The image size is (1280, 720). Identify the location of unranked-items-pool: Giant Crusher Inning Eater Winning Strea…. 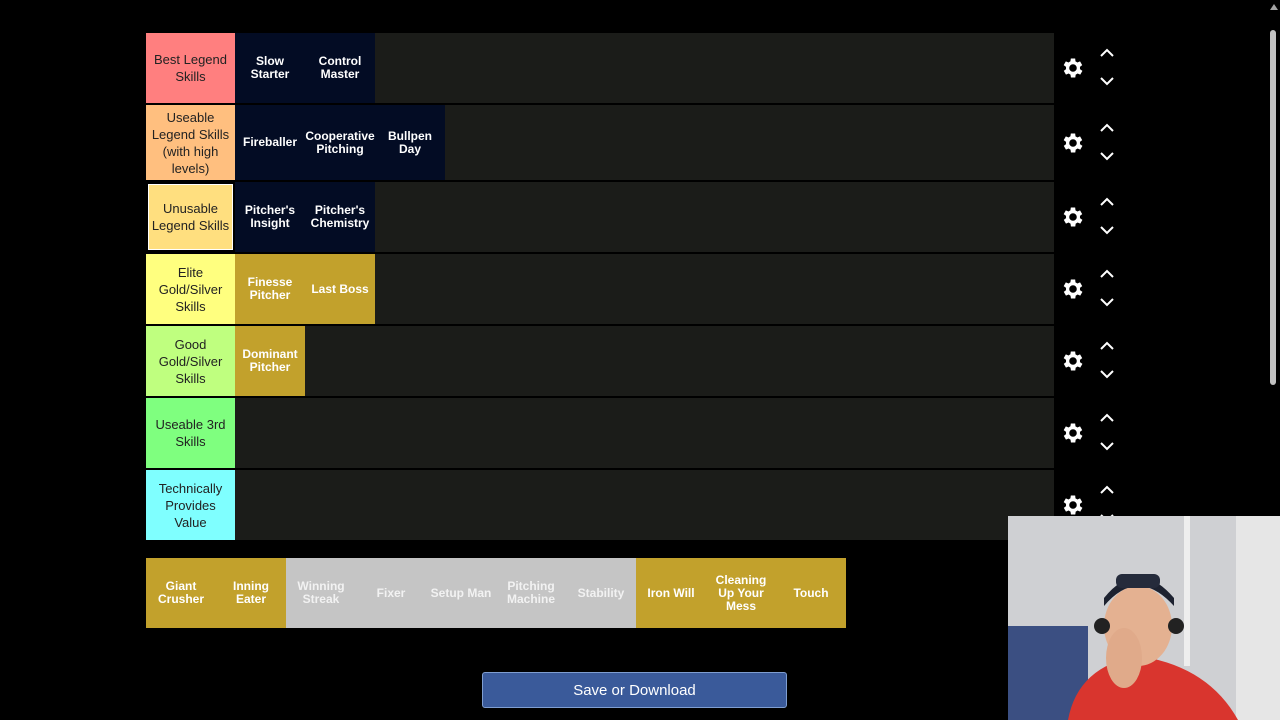
(496, 593).